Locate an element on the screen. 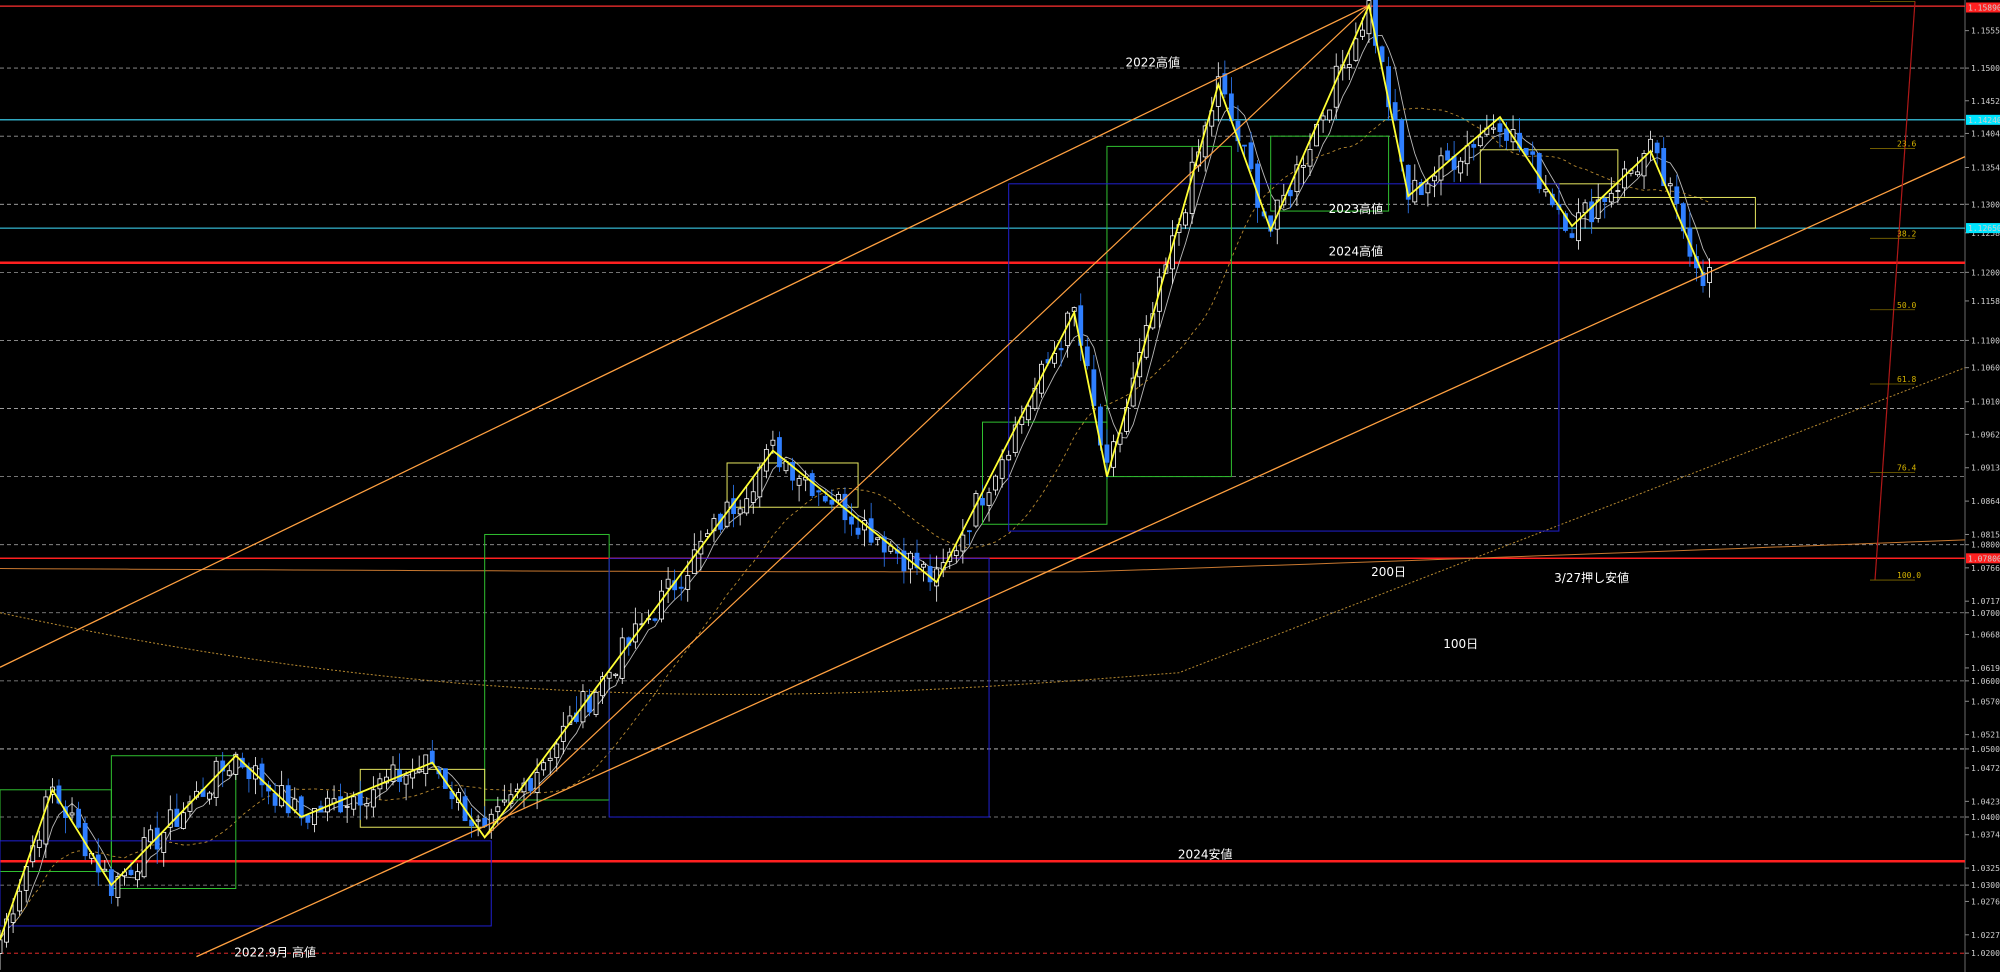 Image resolution: width=2000 pixels, height=972 pixels. y-tick-label: 1.07660 is located at coordinates (1985, 568).